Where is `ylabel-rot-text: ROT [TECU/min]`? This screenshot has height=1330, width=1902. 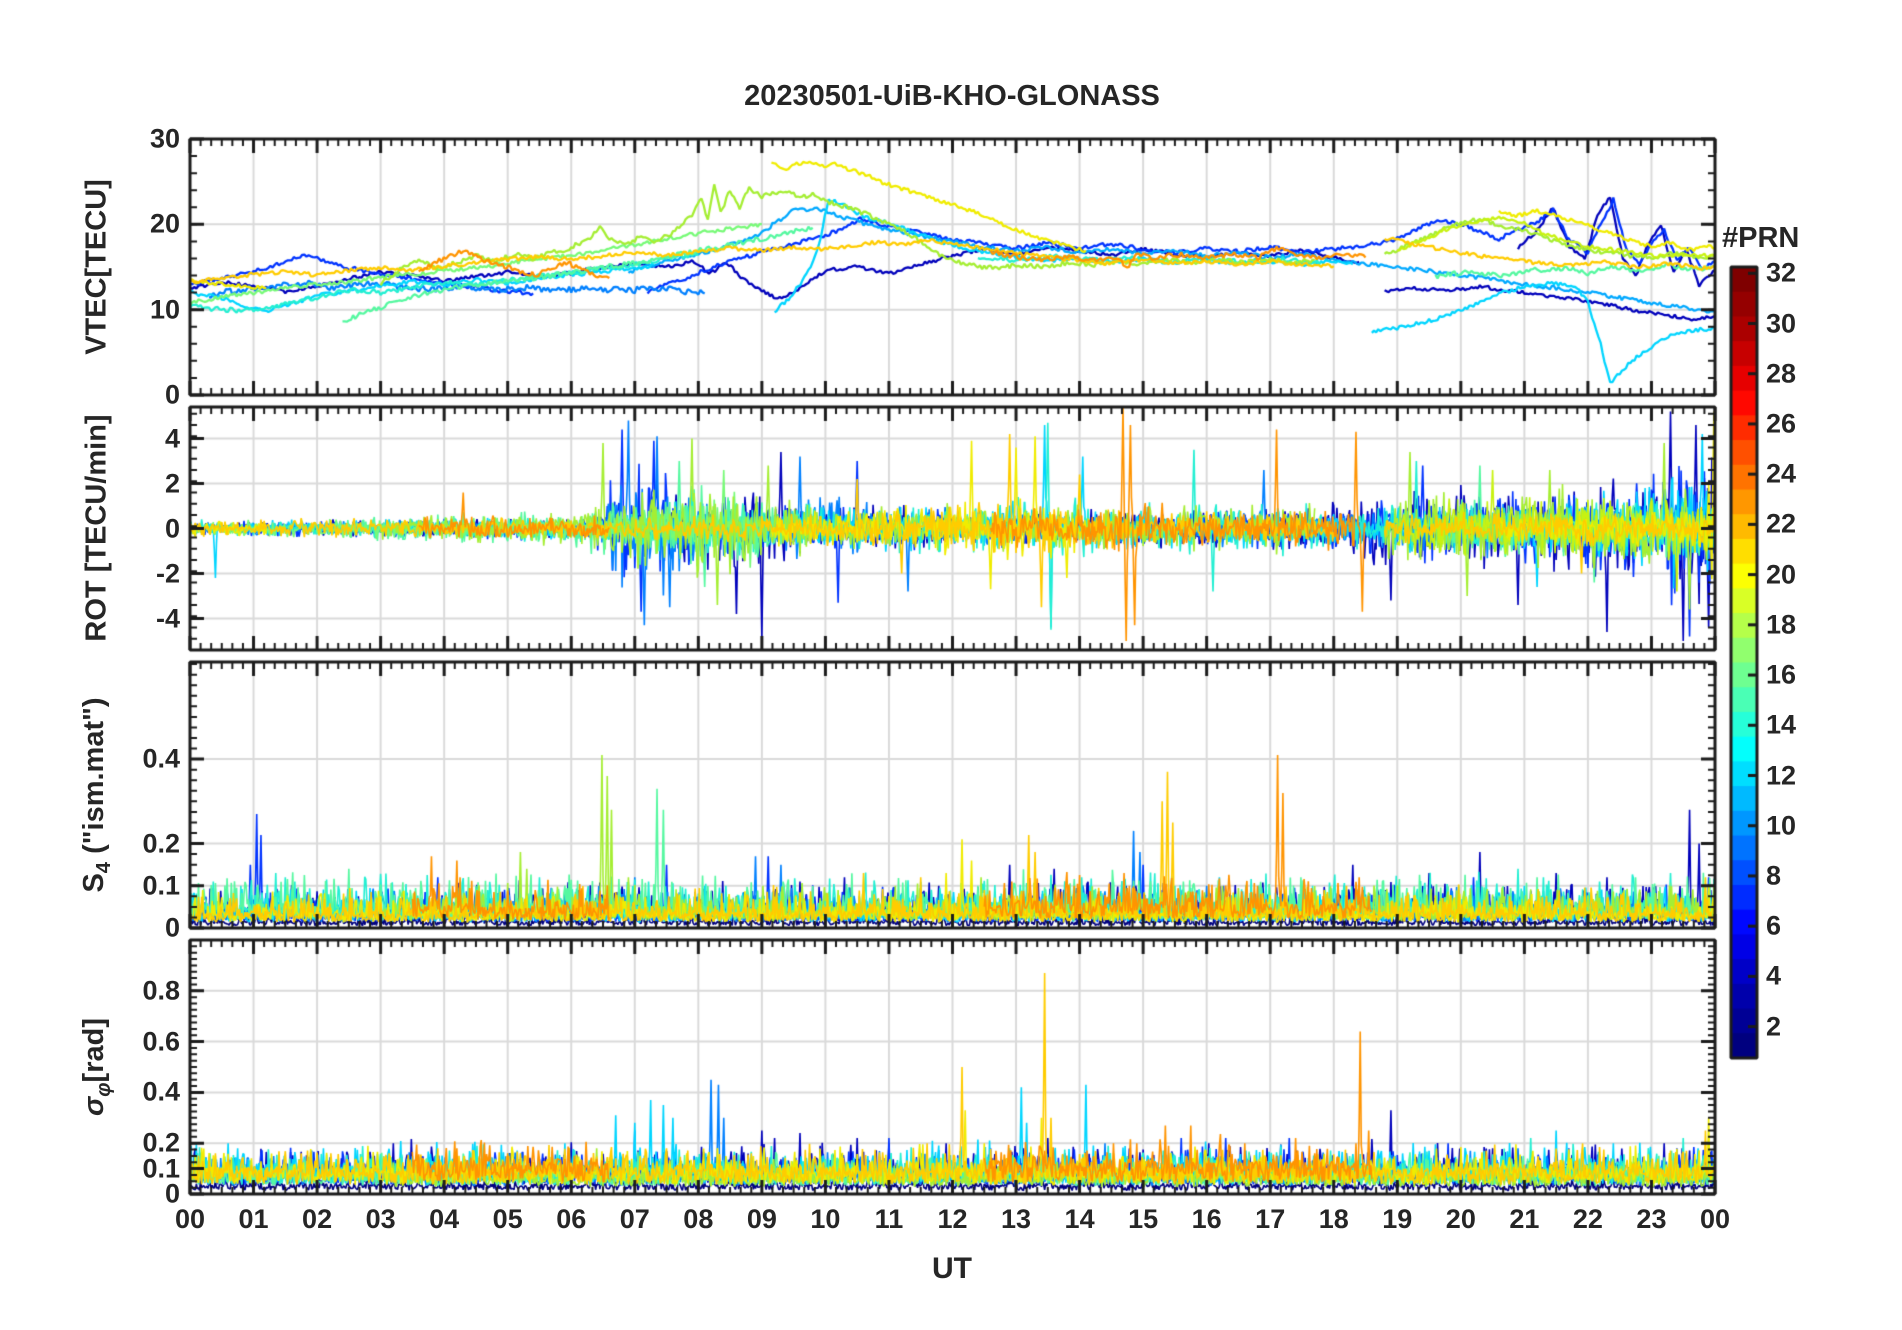 ylabel-rot-text: ROT [TECU/min] is located at coordinates (96, 528).